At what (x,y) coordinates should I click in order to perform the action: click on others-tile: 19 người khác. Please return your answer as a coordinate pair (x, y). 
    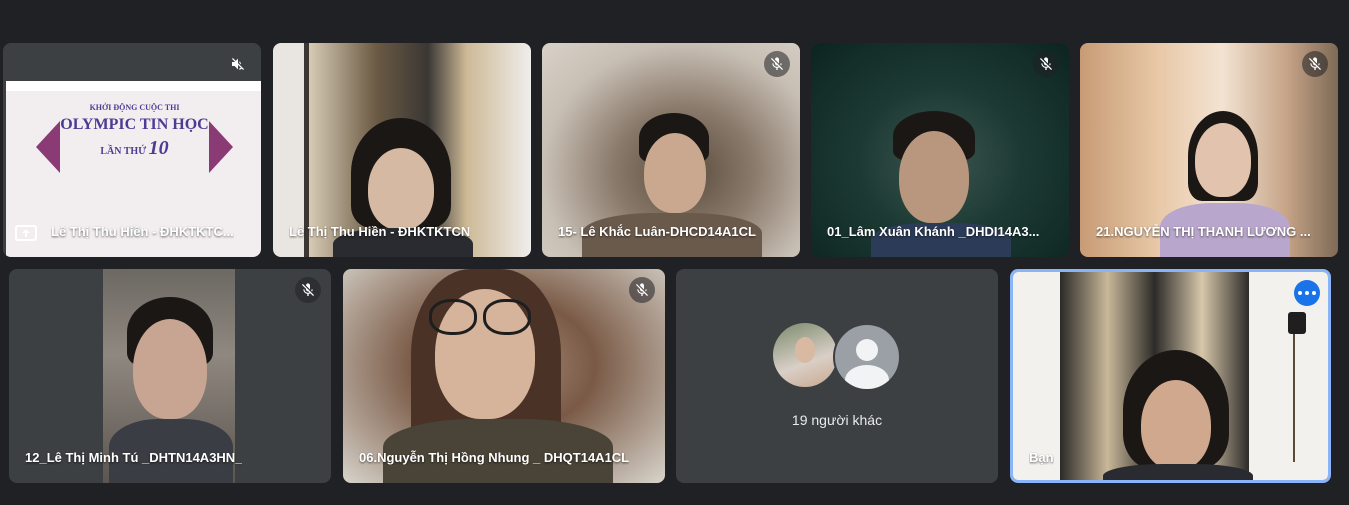
    Looking at the image, I should click on (837, 376).